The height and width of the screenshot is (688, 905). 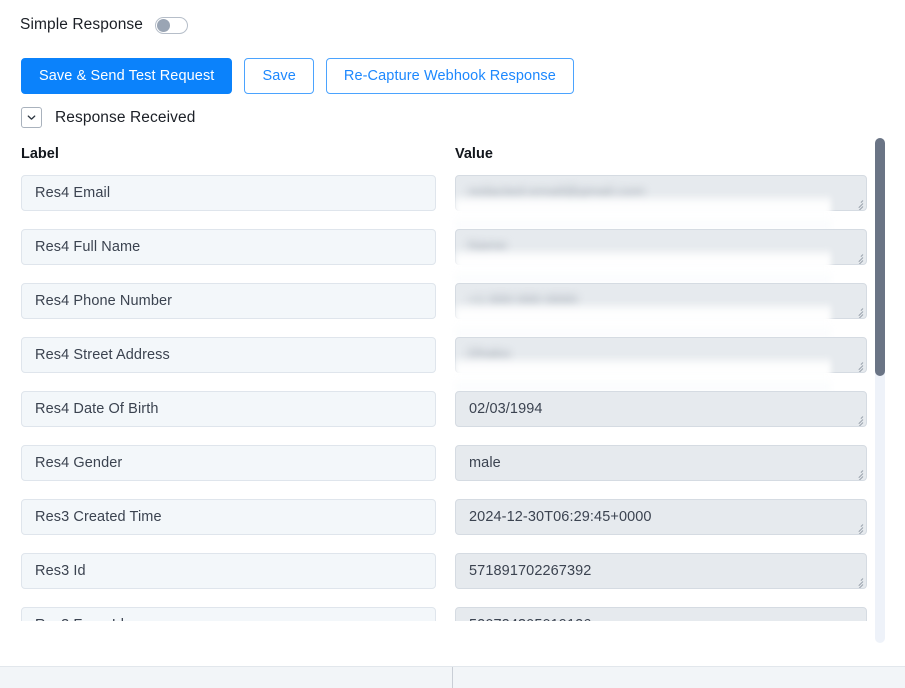 What do you see at coordinates (452, 256) in the screenshot?
I see `table-row: Res4 Full Name Name` at bounding box center [452, 256].